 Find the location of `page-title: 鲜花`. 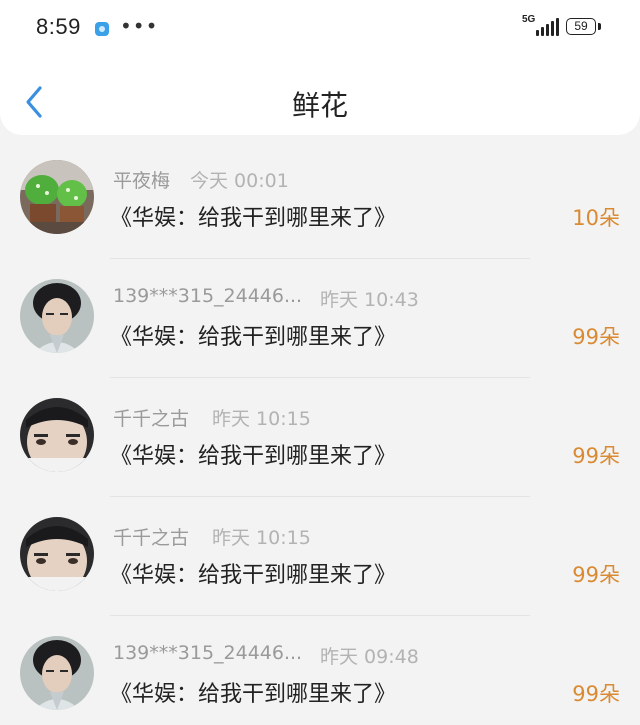

page-title: 鲜花 is located at coordinates (319, 105).